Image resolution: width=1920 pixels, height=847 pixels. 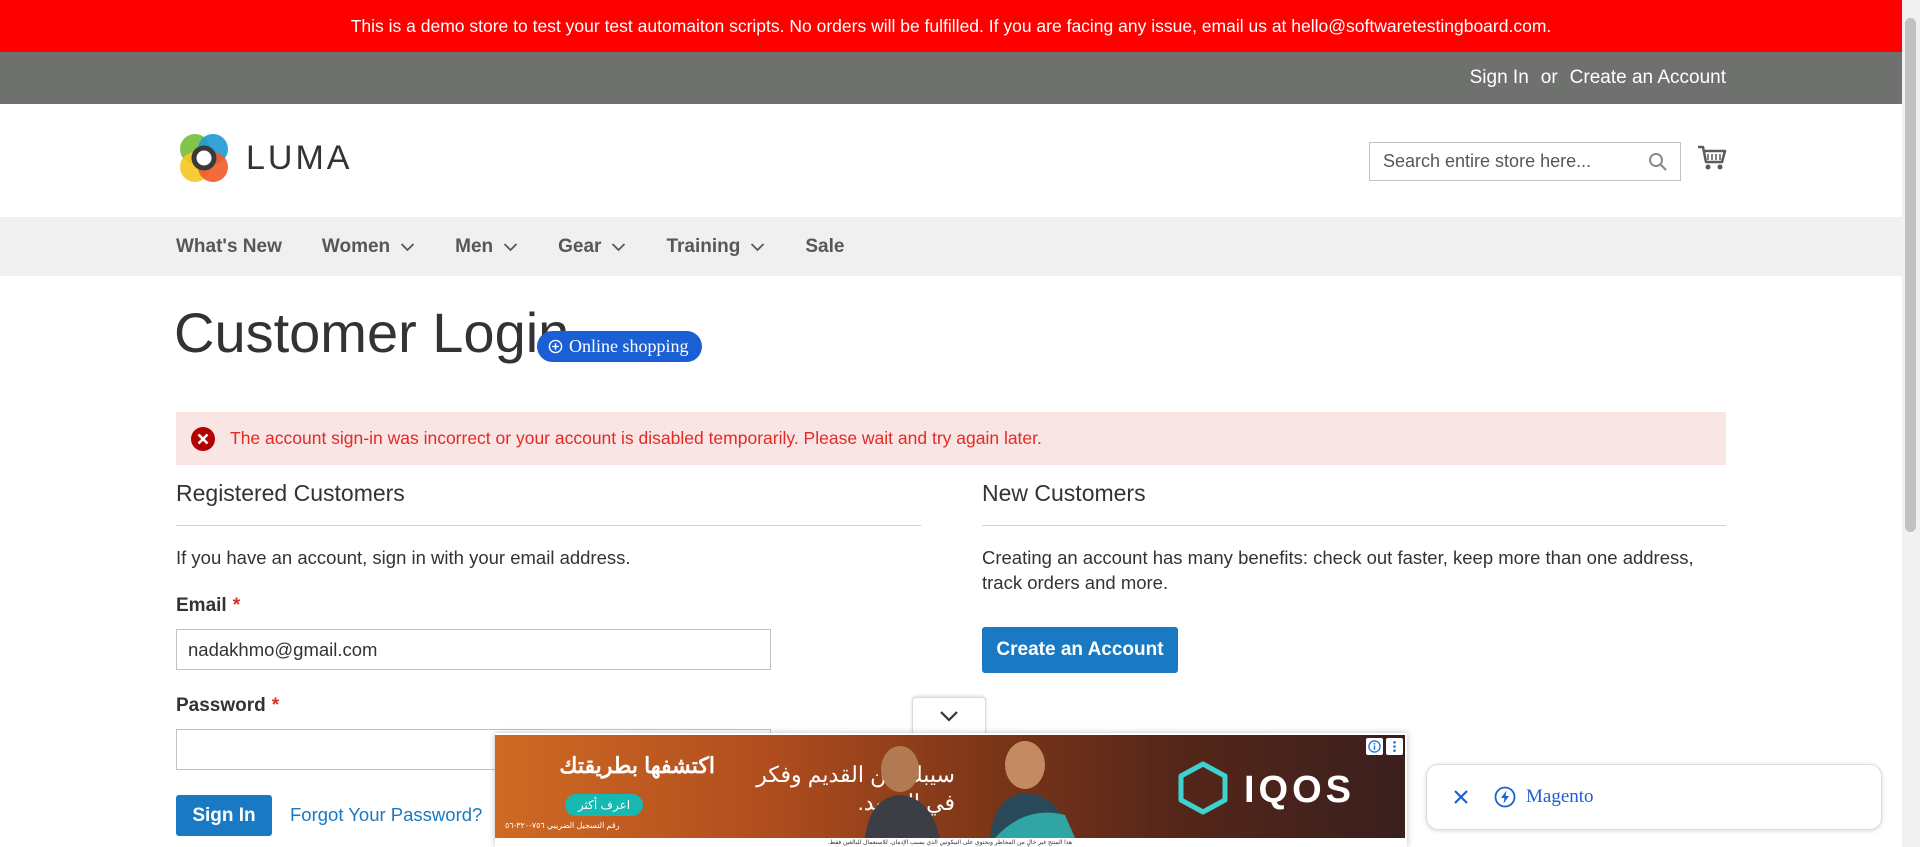 I want to click on email-label: Email *, so click(x=208, y=606).